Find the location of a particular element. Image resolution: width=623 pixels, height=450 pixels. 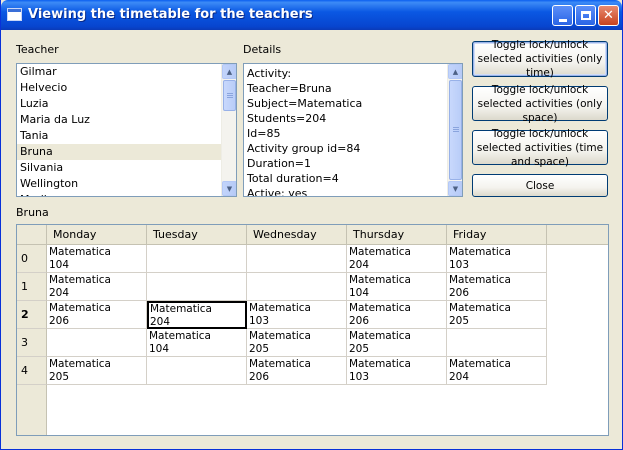

maximize-button is located at coordinates (585, 15).